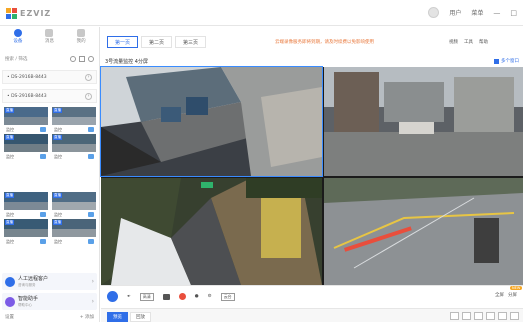 This screenshot has width=523, height=322. What do you see at coordinates (483, 42) in the screenshot?
I see `help-menu: 帮助` at bounding box center [483, 42].